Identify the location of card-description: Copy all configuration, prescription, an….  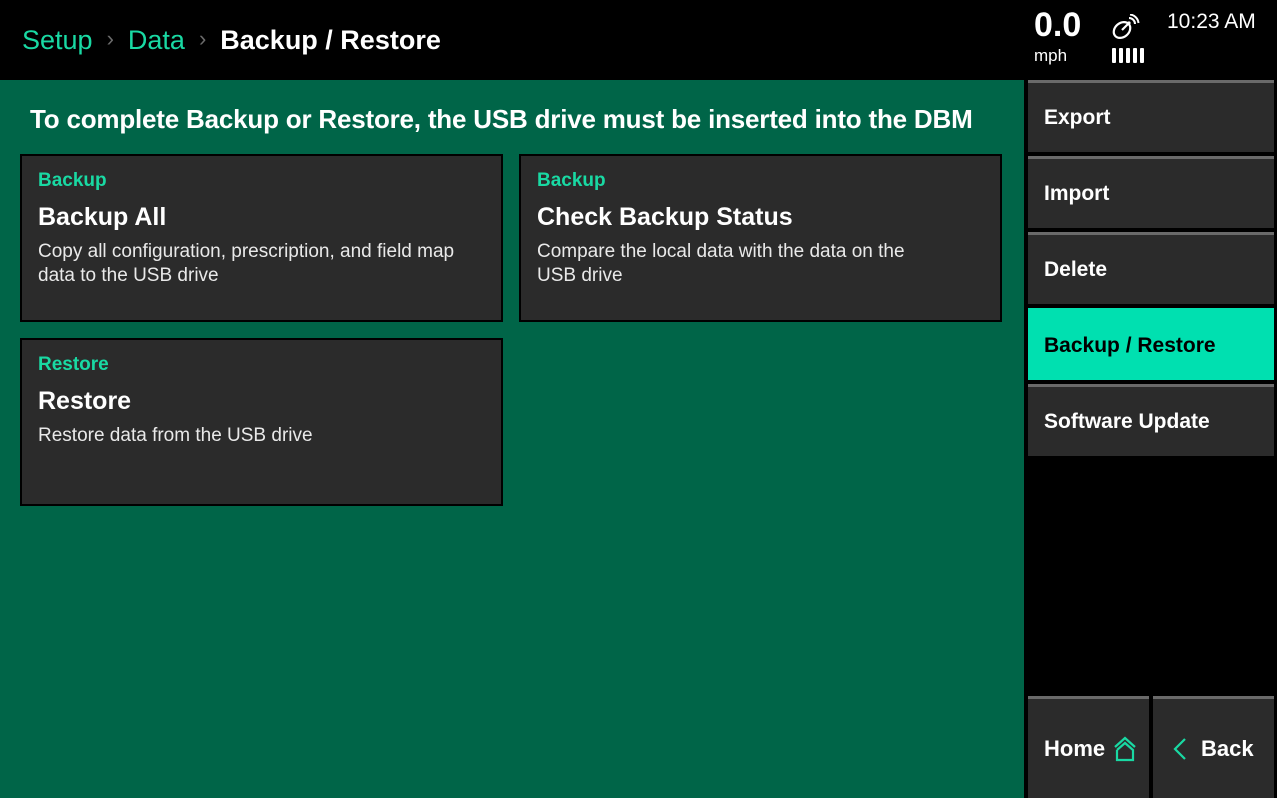
(246, 263).